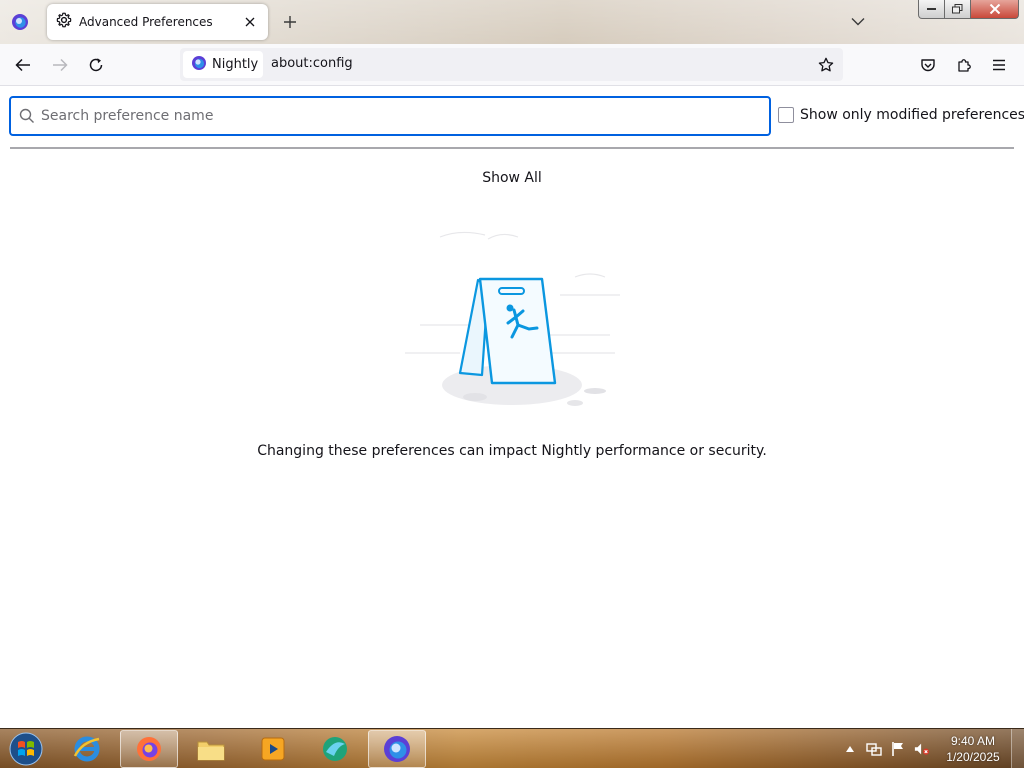  I want to click on navigation-toolbar: Nightly about:config, so click(512, 65).